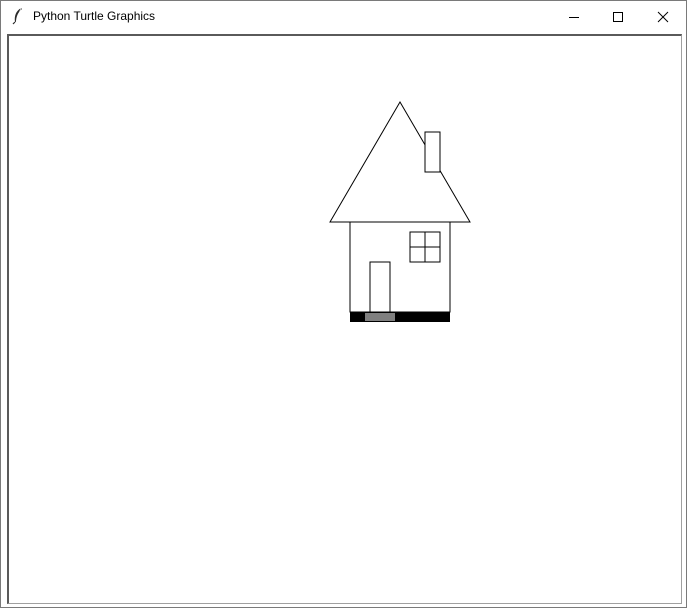 The image size is (687, 608). Describe the element at coordinates (425, 247) in the screenshot. I see `house-window` at that location.